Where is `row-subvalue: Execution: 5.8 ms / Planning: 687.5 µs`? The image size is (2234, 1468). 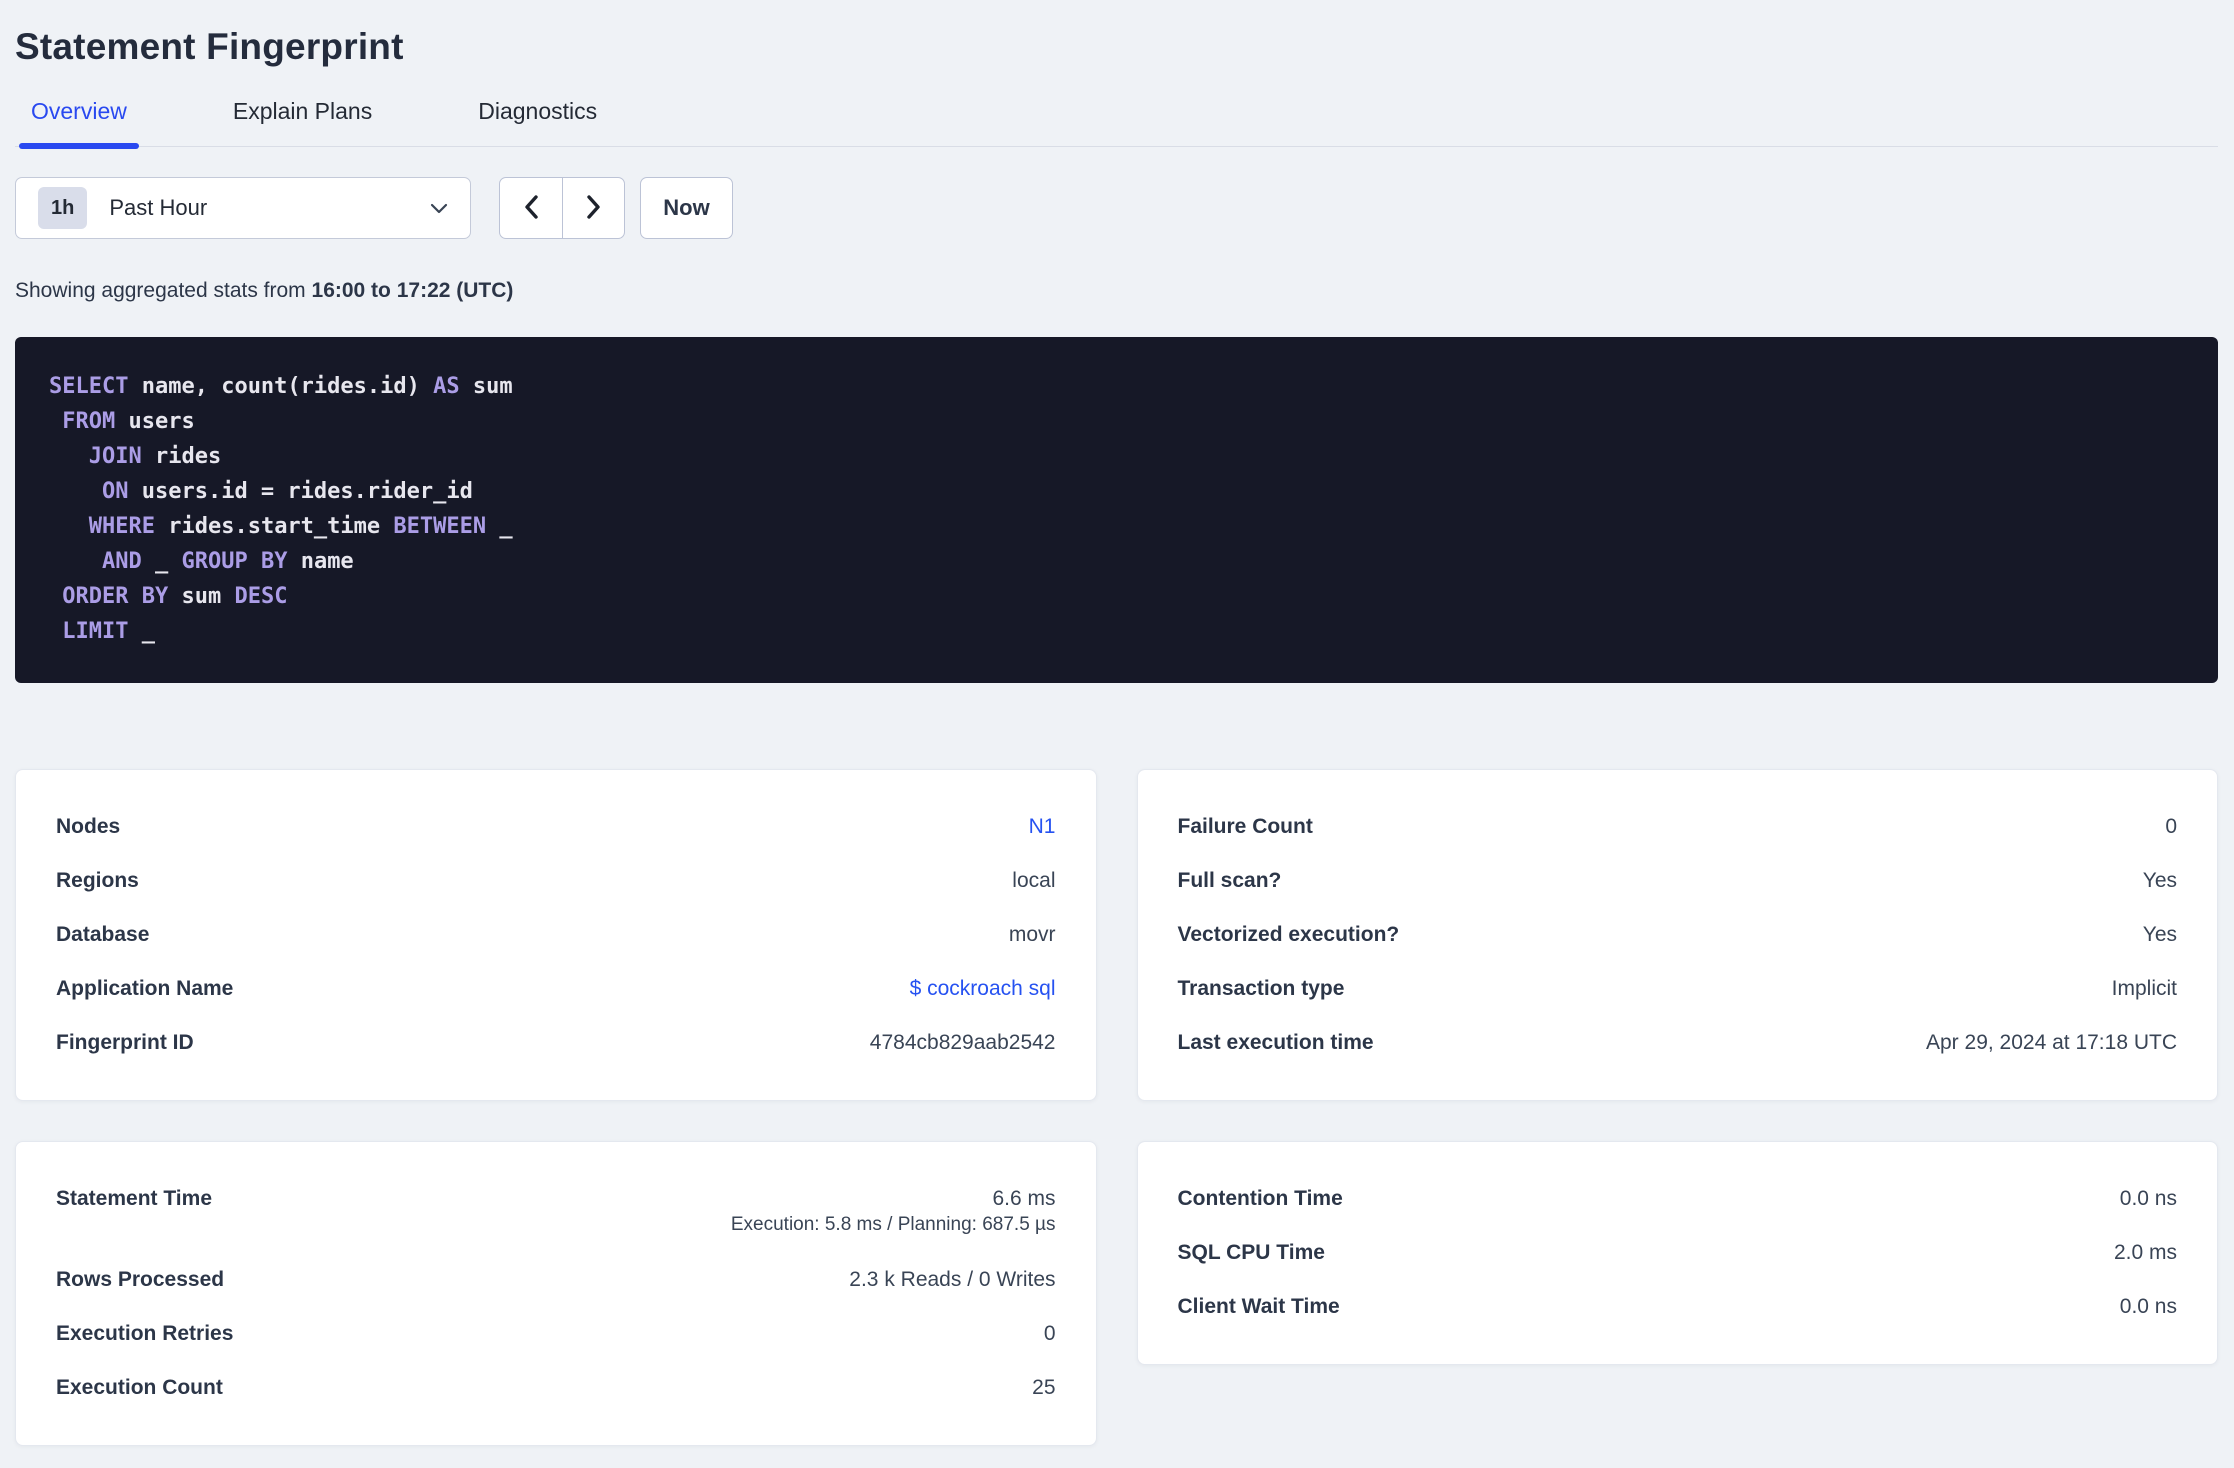
row-subvalue: Execution: 5.8 ms / Planning: 687.5 µs is located at coordinates (893, 1224).